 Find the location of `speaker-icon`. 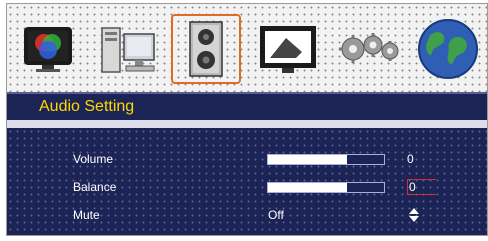

speaker-icon is located at coordinates (206, 49).